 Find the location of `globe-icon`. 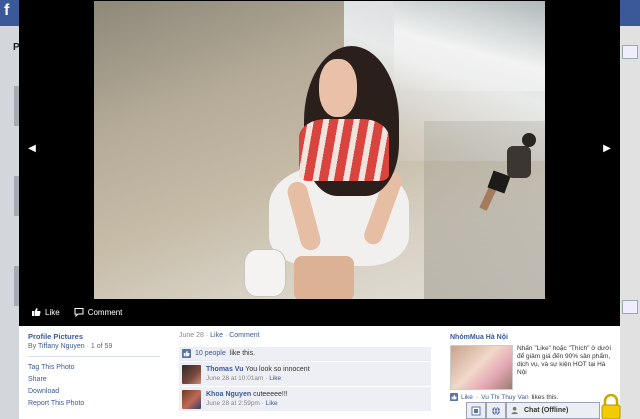

globe-icon is located at coordinates (496, 410).